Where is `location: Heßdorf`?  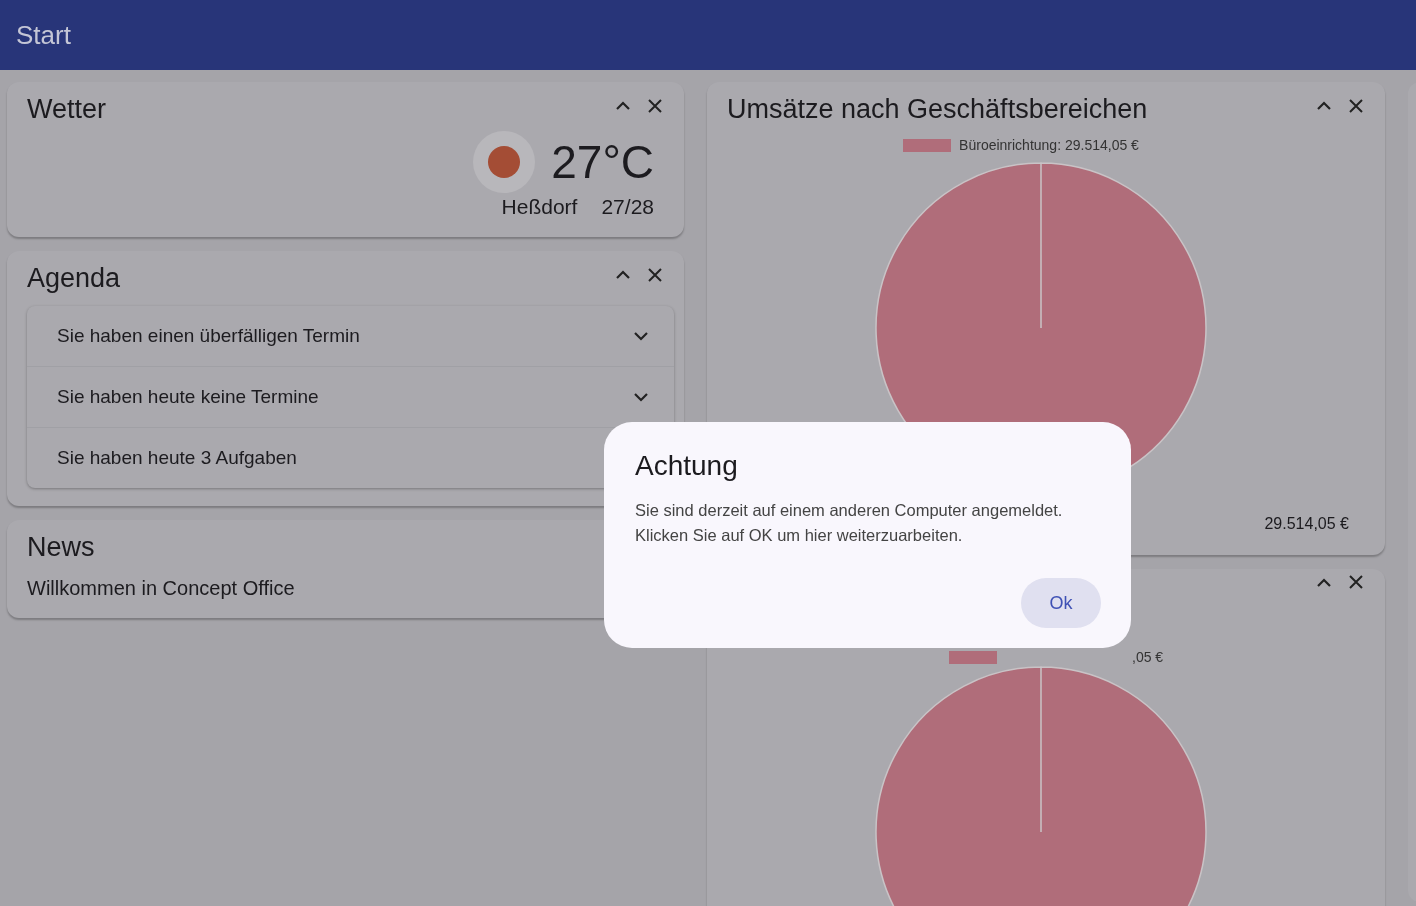 location: Heßdorf is located at coordinates (539, 207).